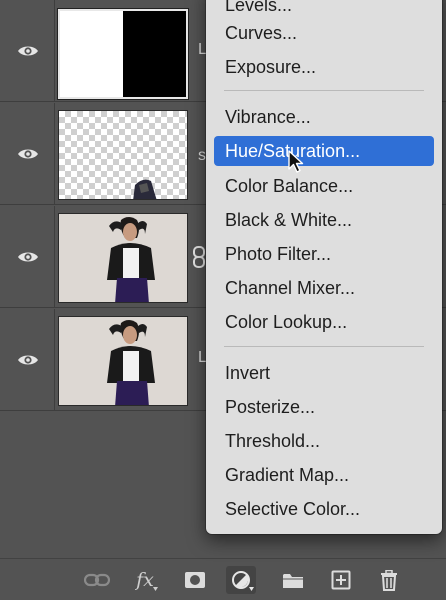 This screenshot has width=446, height=600. What do you see at coordinates (297, 164) in the screenshot?
I see `mouse-cursor-icon` at bounding box center [297, 164].